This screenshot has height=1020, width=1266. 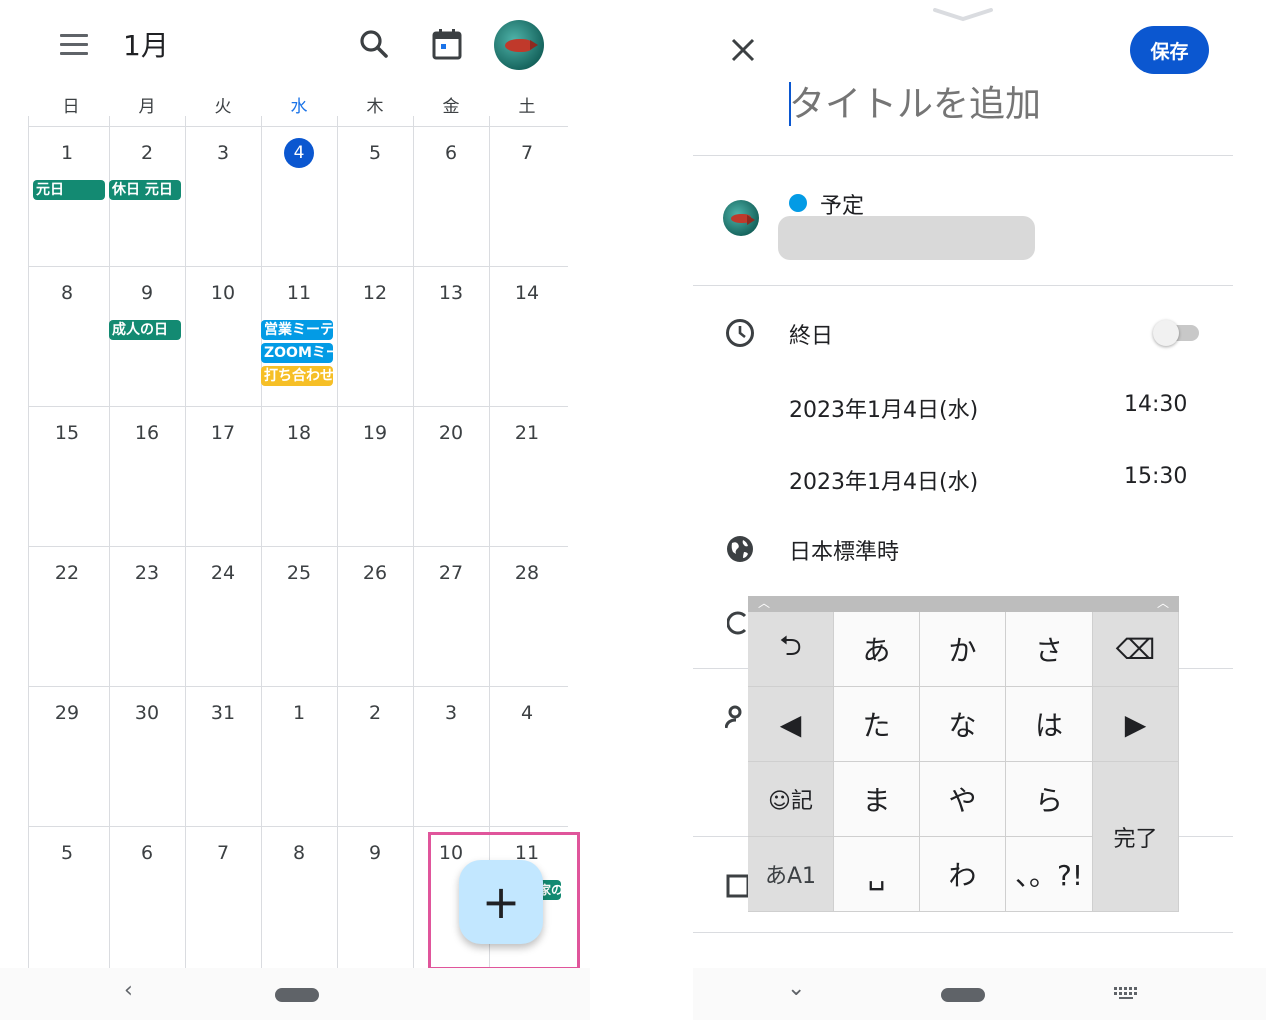 I want to click on day-cell-number: 29, so click(x=67, y=713).